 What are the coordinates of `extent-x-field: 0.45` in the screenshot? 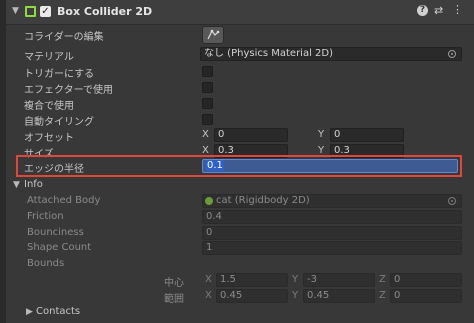 It's located at (252, 296).